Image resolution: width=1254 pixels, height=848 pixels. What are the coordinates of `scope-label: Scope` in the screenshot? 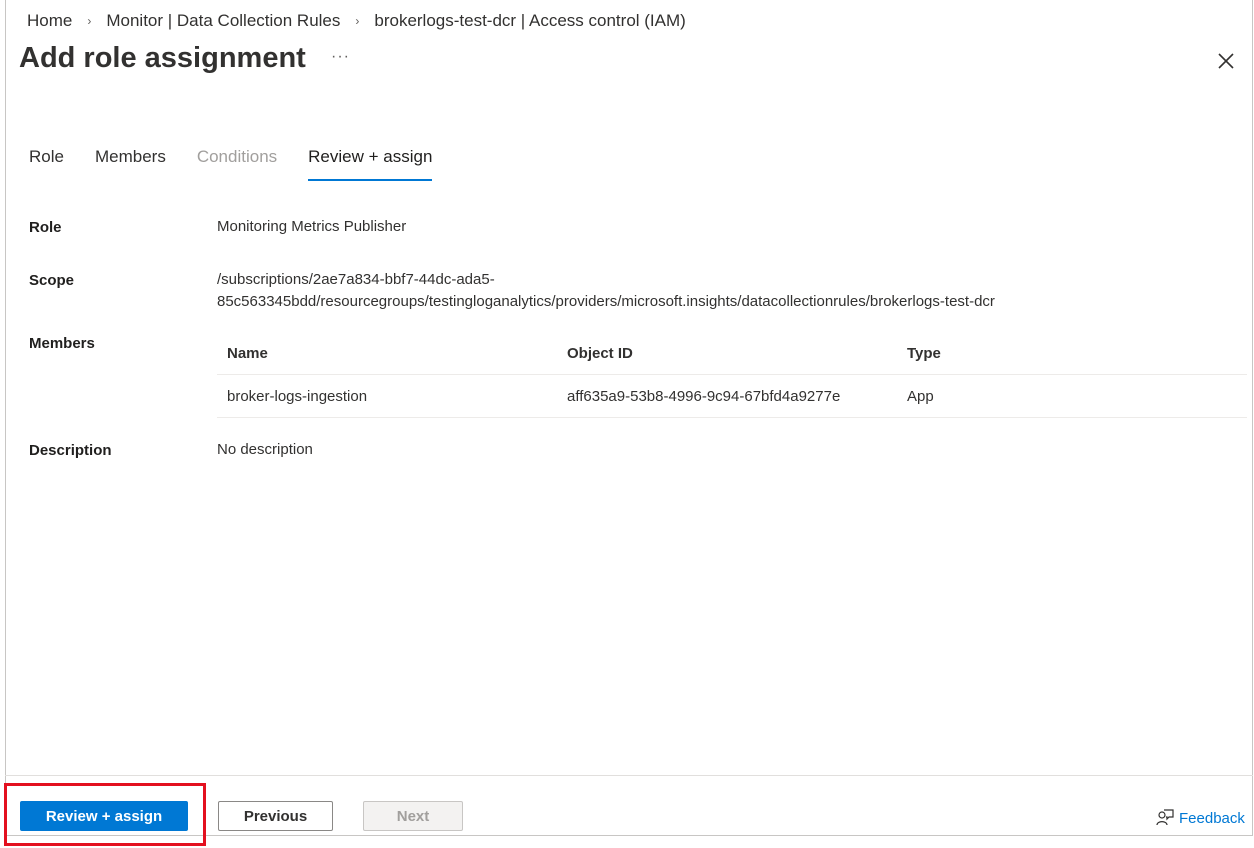 It's located at (52, 280).